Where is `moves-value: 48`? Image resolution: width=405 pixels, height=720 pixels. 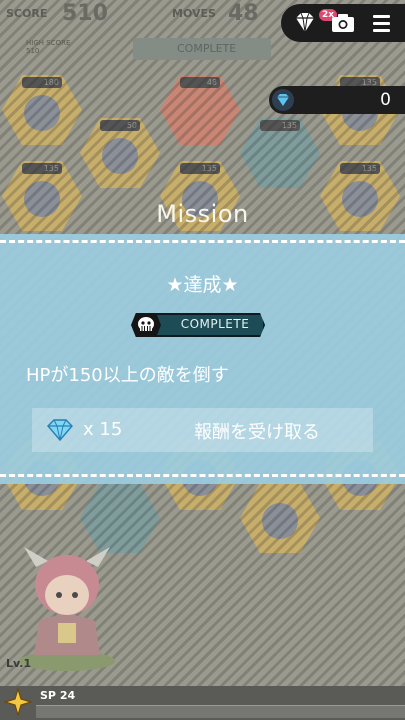 moves-value: 48 is located at coordinates (243, 13).